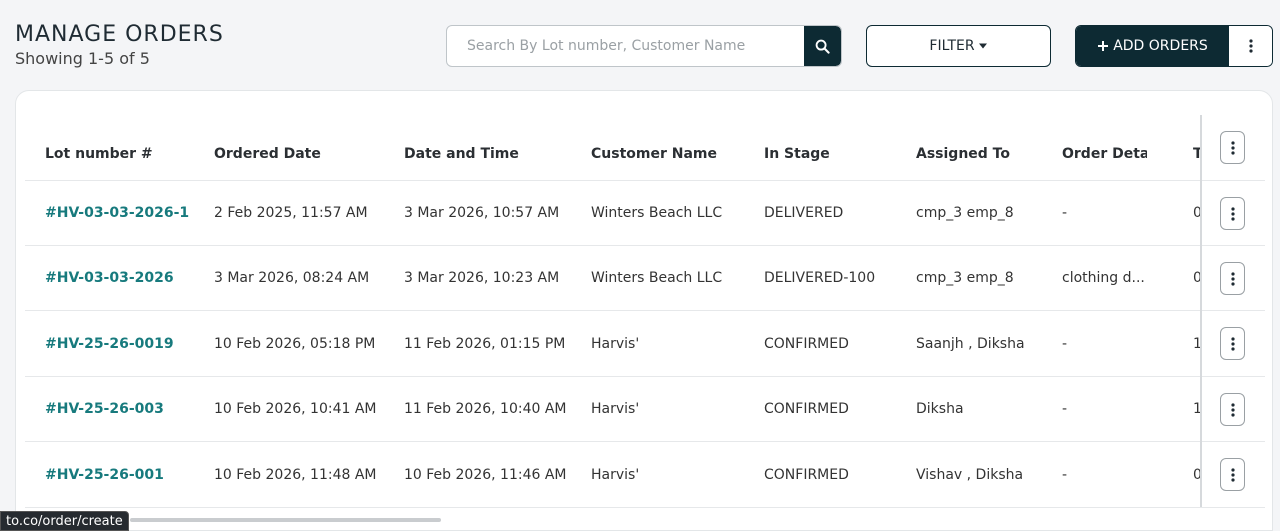 The height and width of the screenshot is (531, 1280). I want to click on search-box, so click(644, 46).